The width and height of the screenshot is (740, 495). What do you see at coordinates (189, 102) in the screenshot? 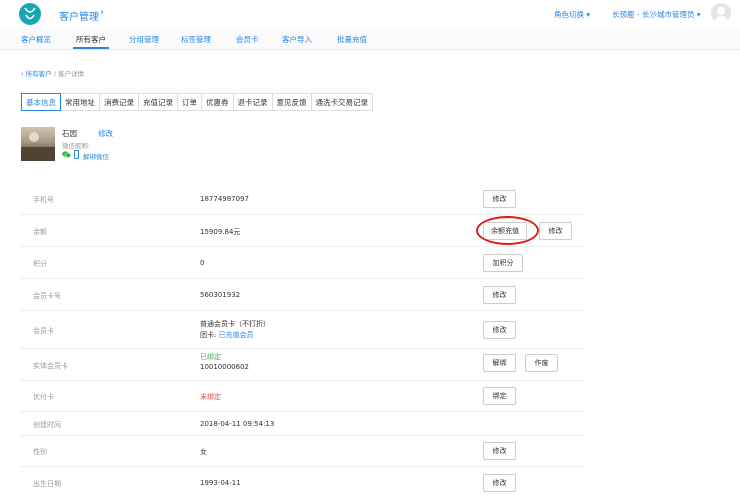
I see `tab-orders: 订单` at bounding box center [189, 102].